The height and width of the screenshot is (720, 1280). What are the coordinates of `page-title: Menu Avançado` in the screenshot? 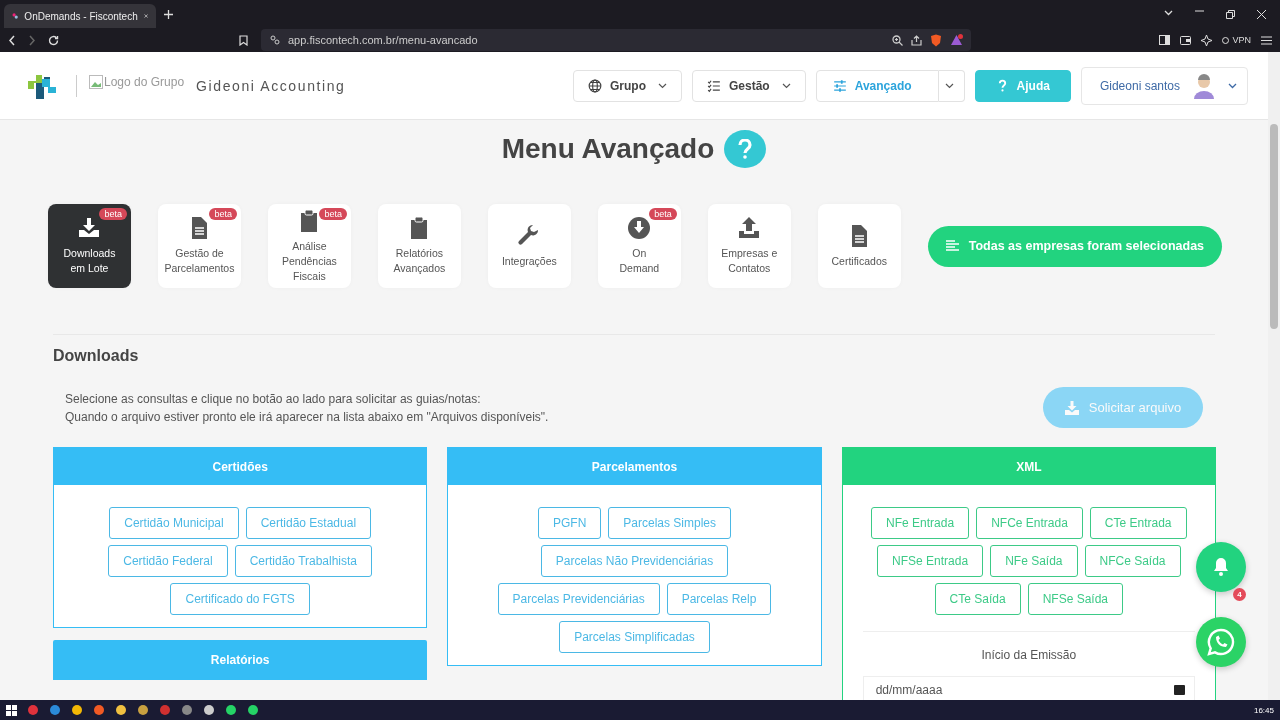 It's located at (608, 149).